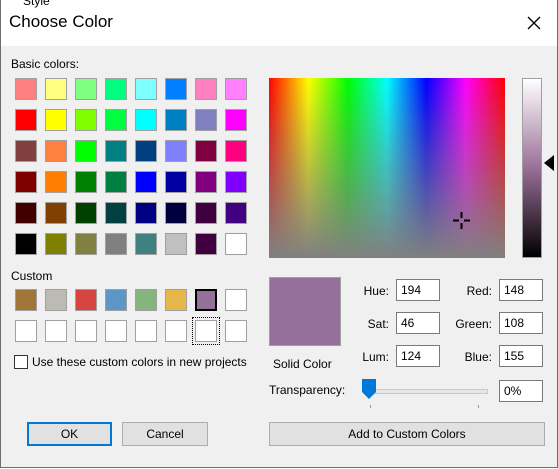 This screenshot has height=469, width=558. Describe the element at coordinates (521, 323) in the screenshot. I see `green-field: 108` at that location.